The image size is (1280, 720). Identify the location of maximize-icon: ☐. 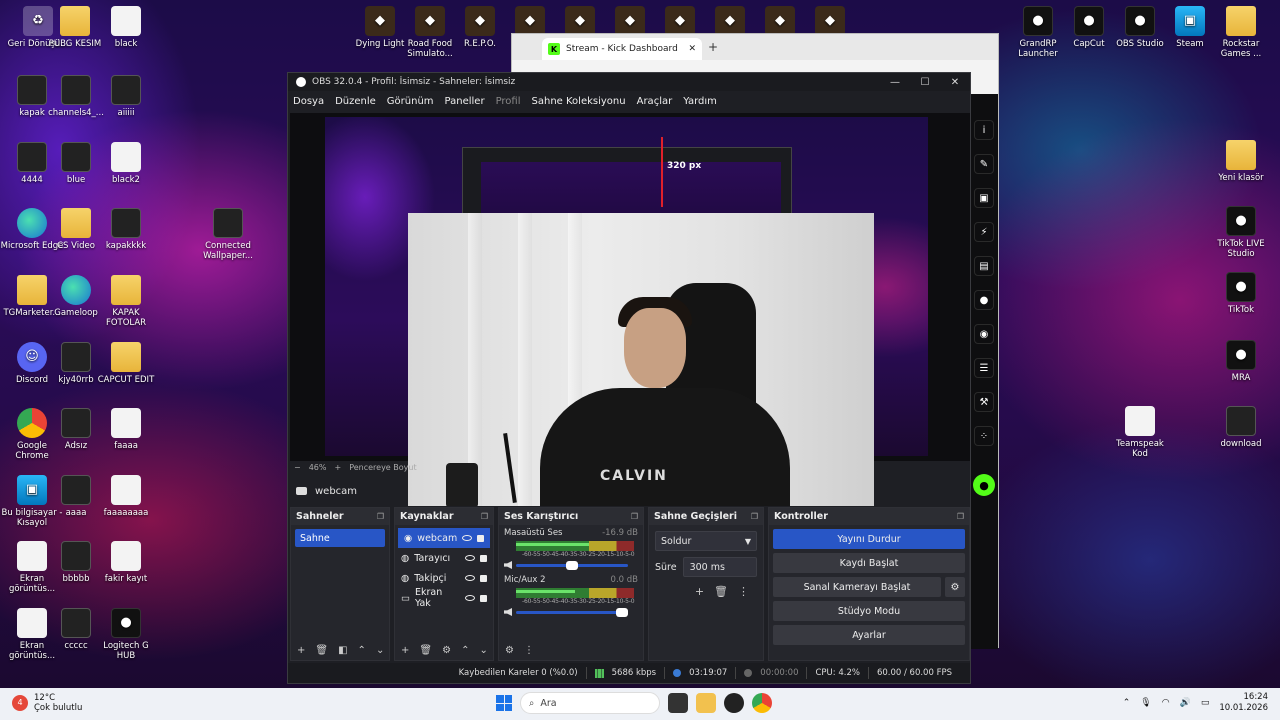
(925, 82).